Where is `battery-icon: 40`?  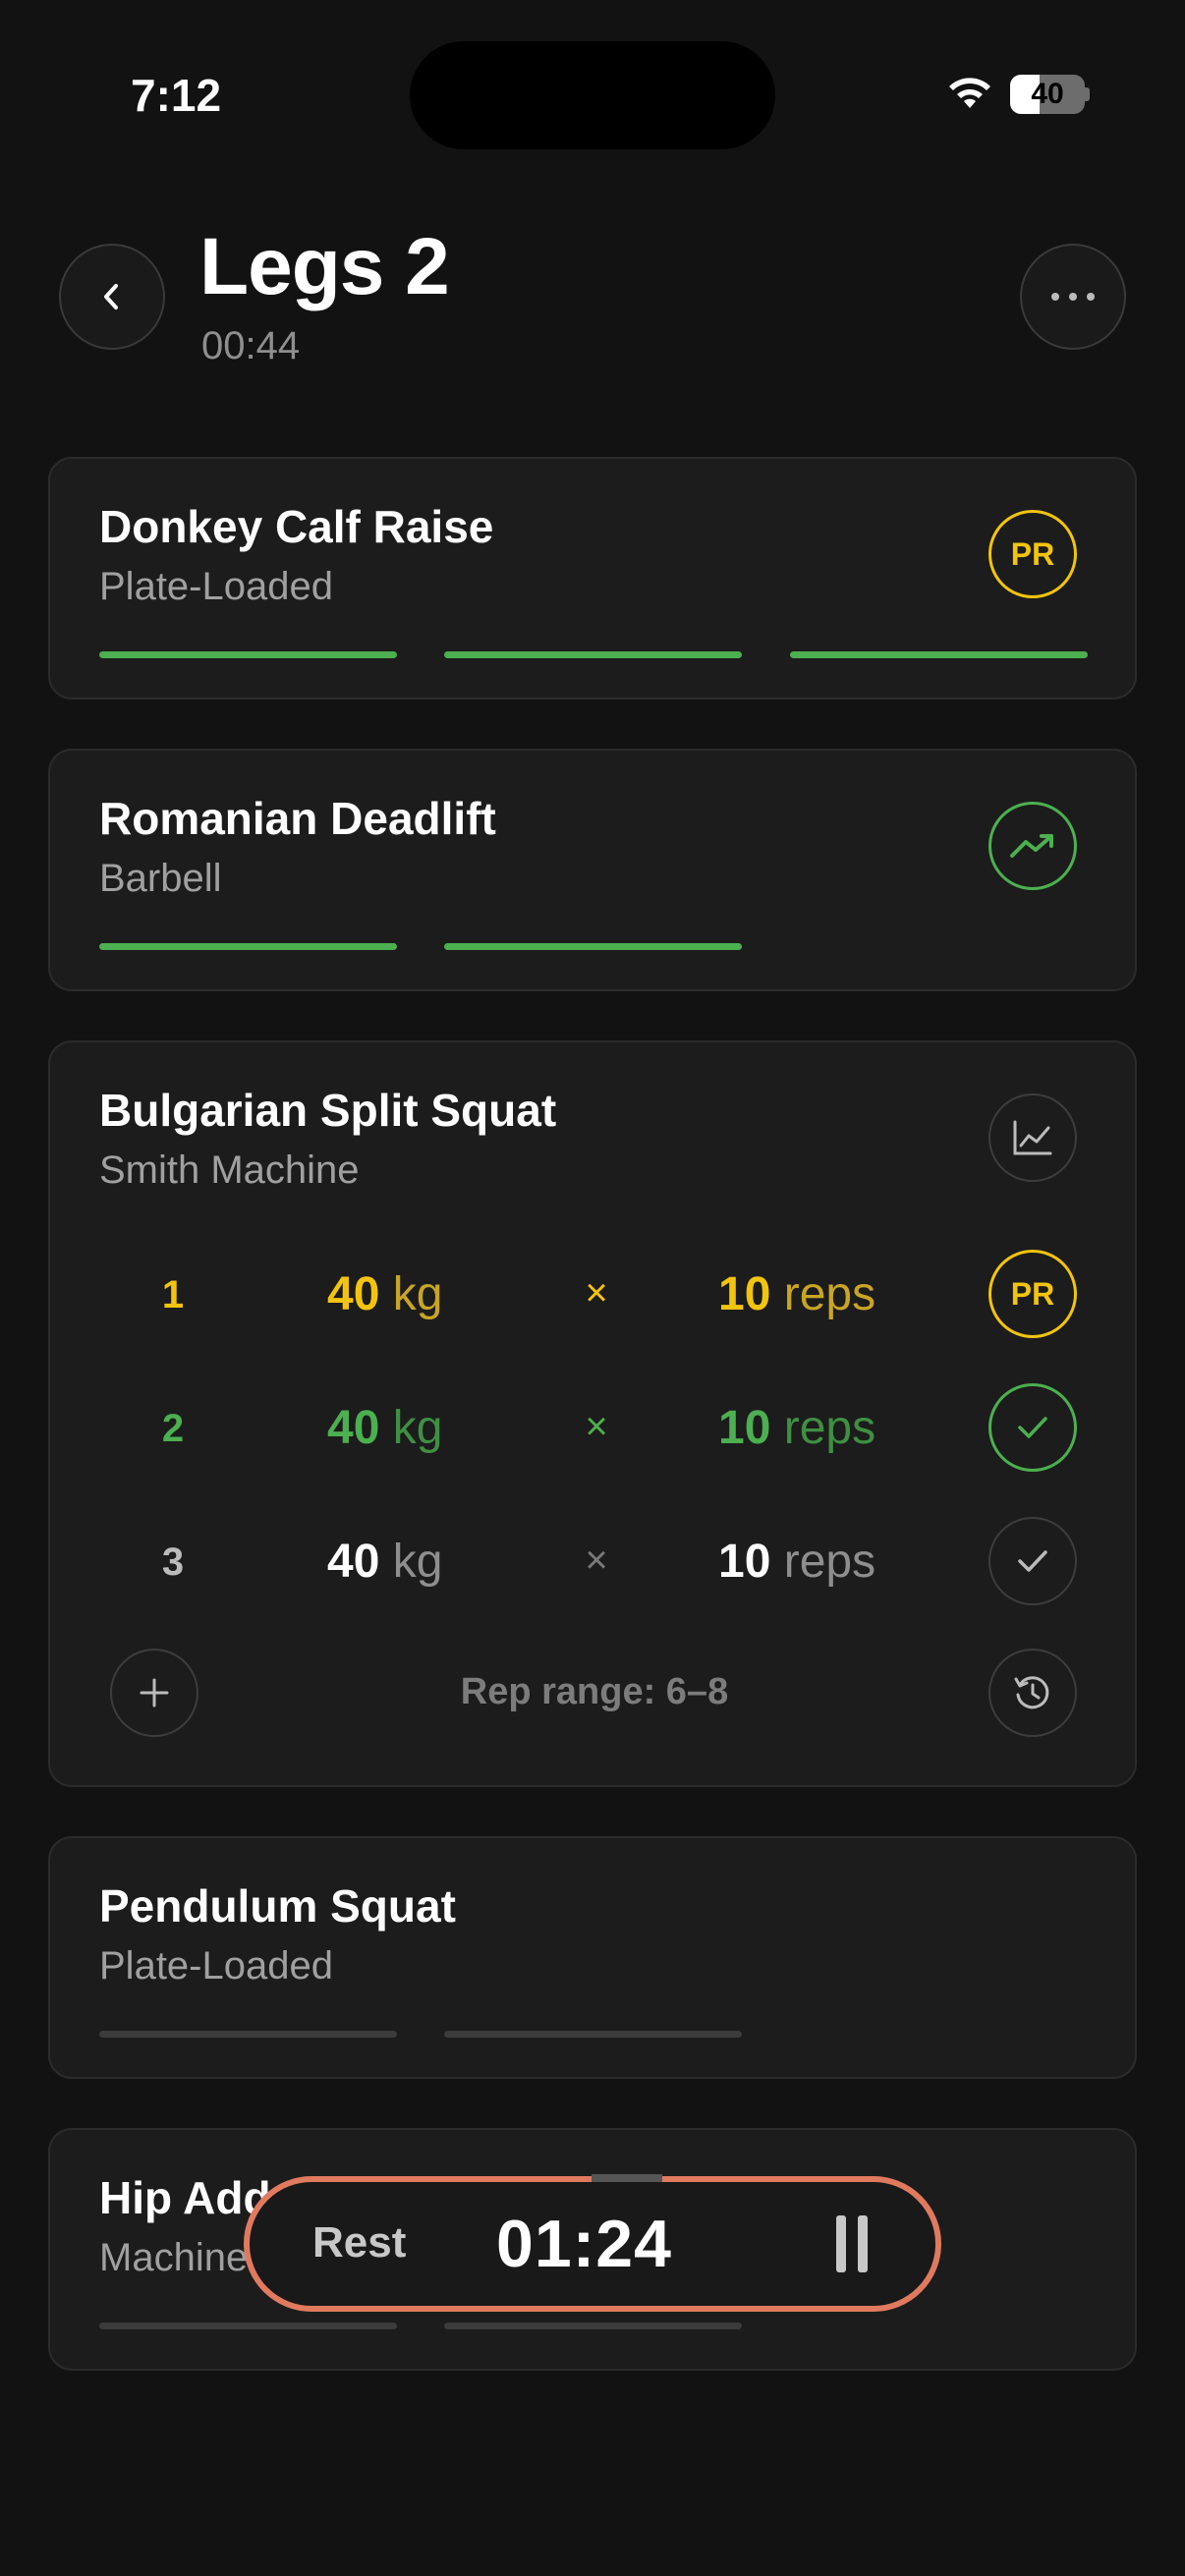
battery-icon: 40 is located at coordinates (1048, 94).